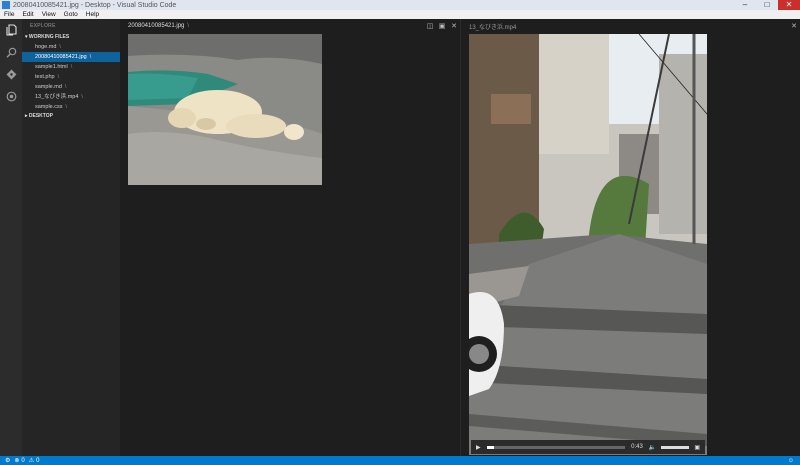  What do you see at coordinates (49, 107) in the screenshot?
I see `file-name: sample.css` at bounding box center [49, 107].